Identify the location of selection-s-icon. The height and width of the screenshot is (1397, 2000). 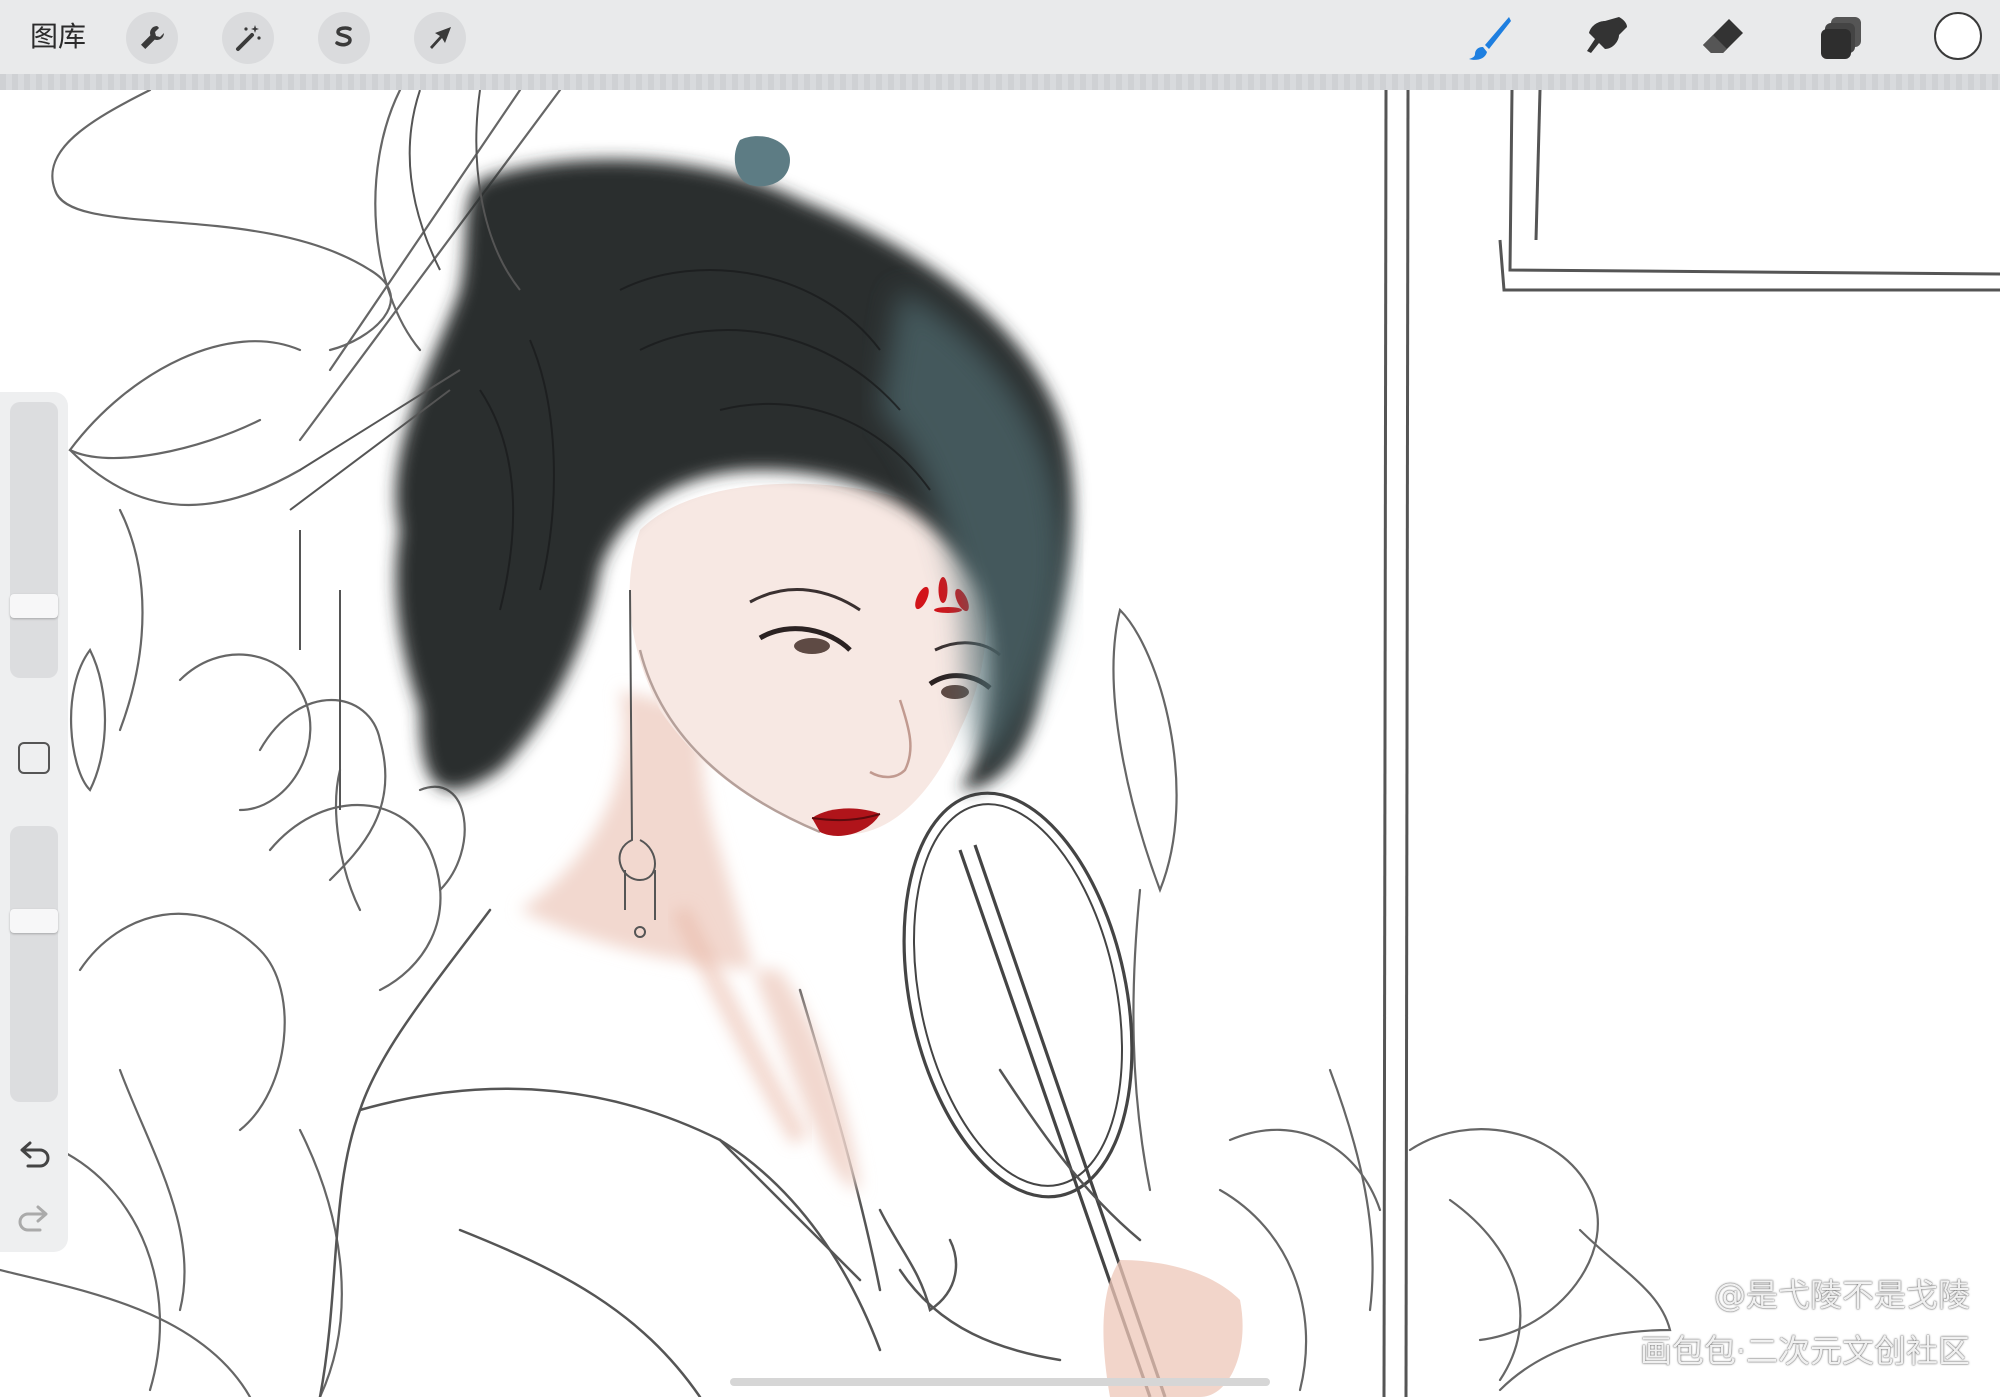
(343, 36).